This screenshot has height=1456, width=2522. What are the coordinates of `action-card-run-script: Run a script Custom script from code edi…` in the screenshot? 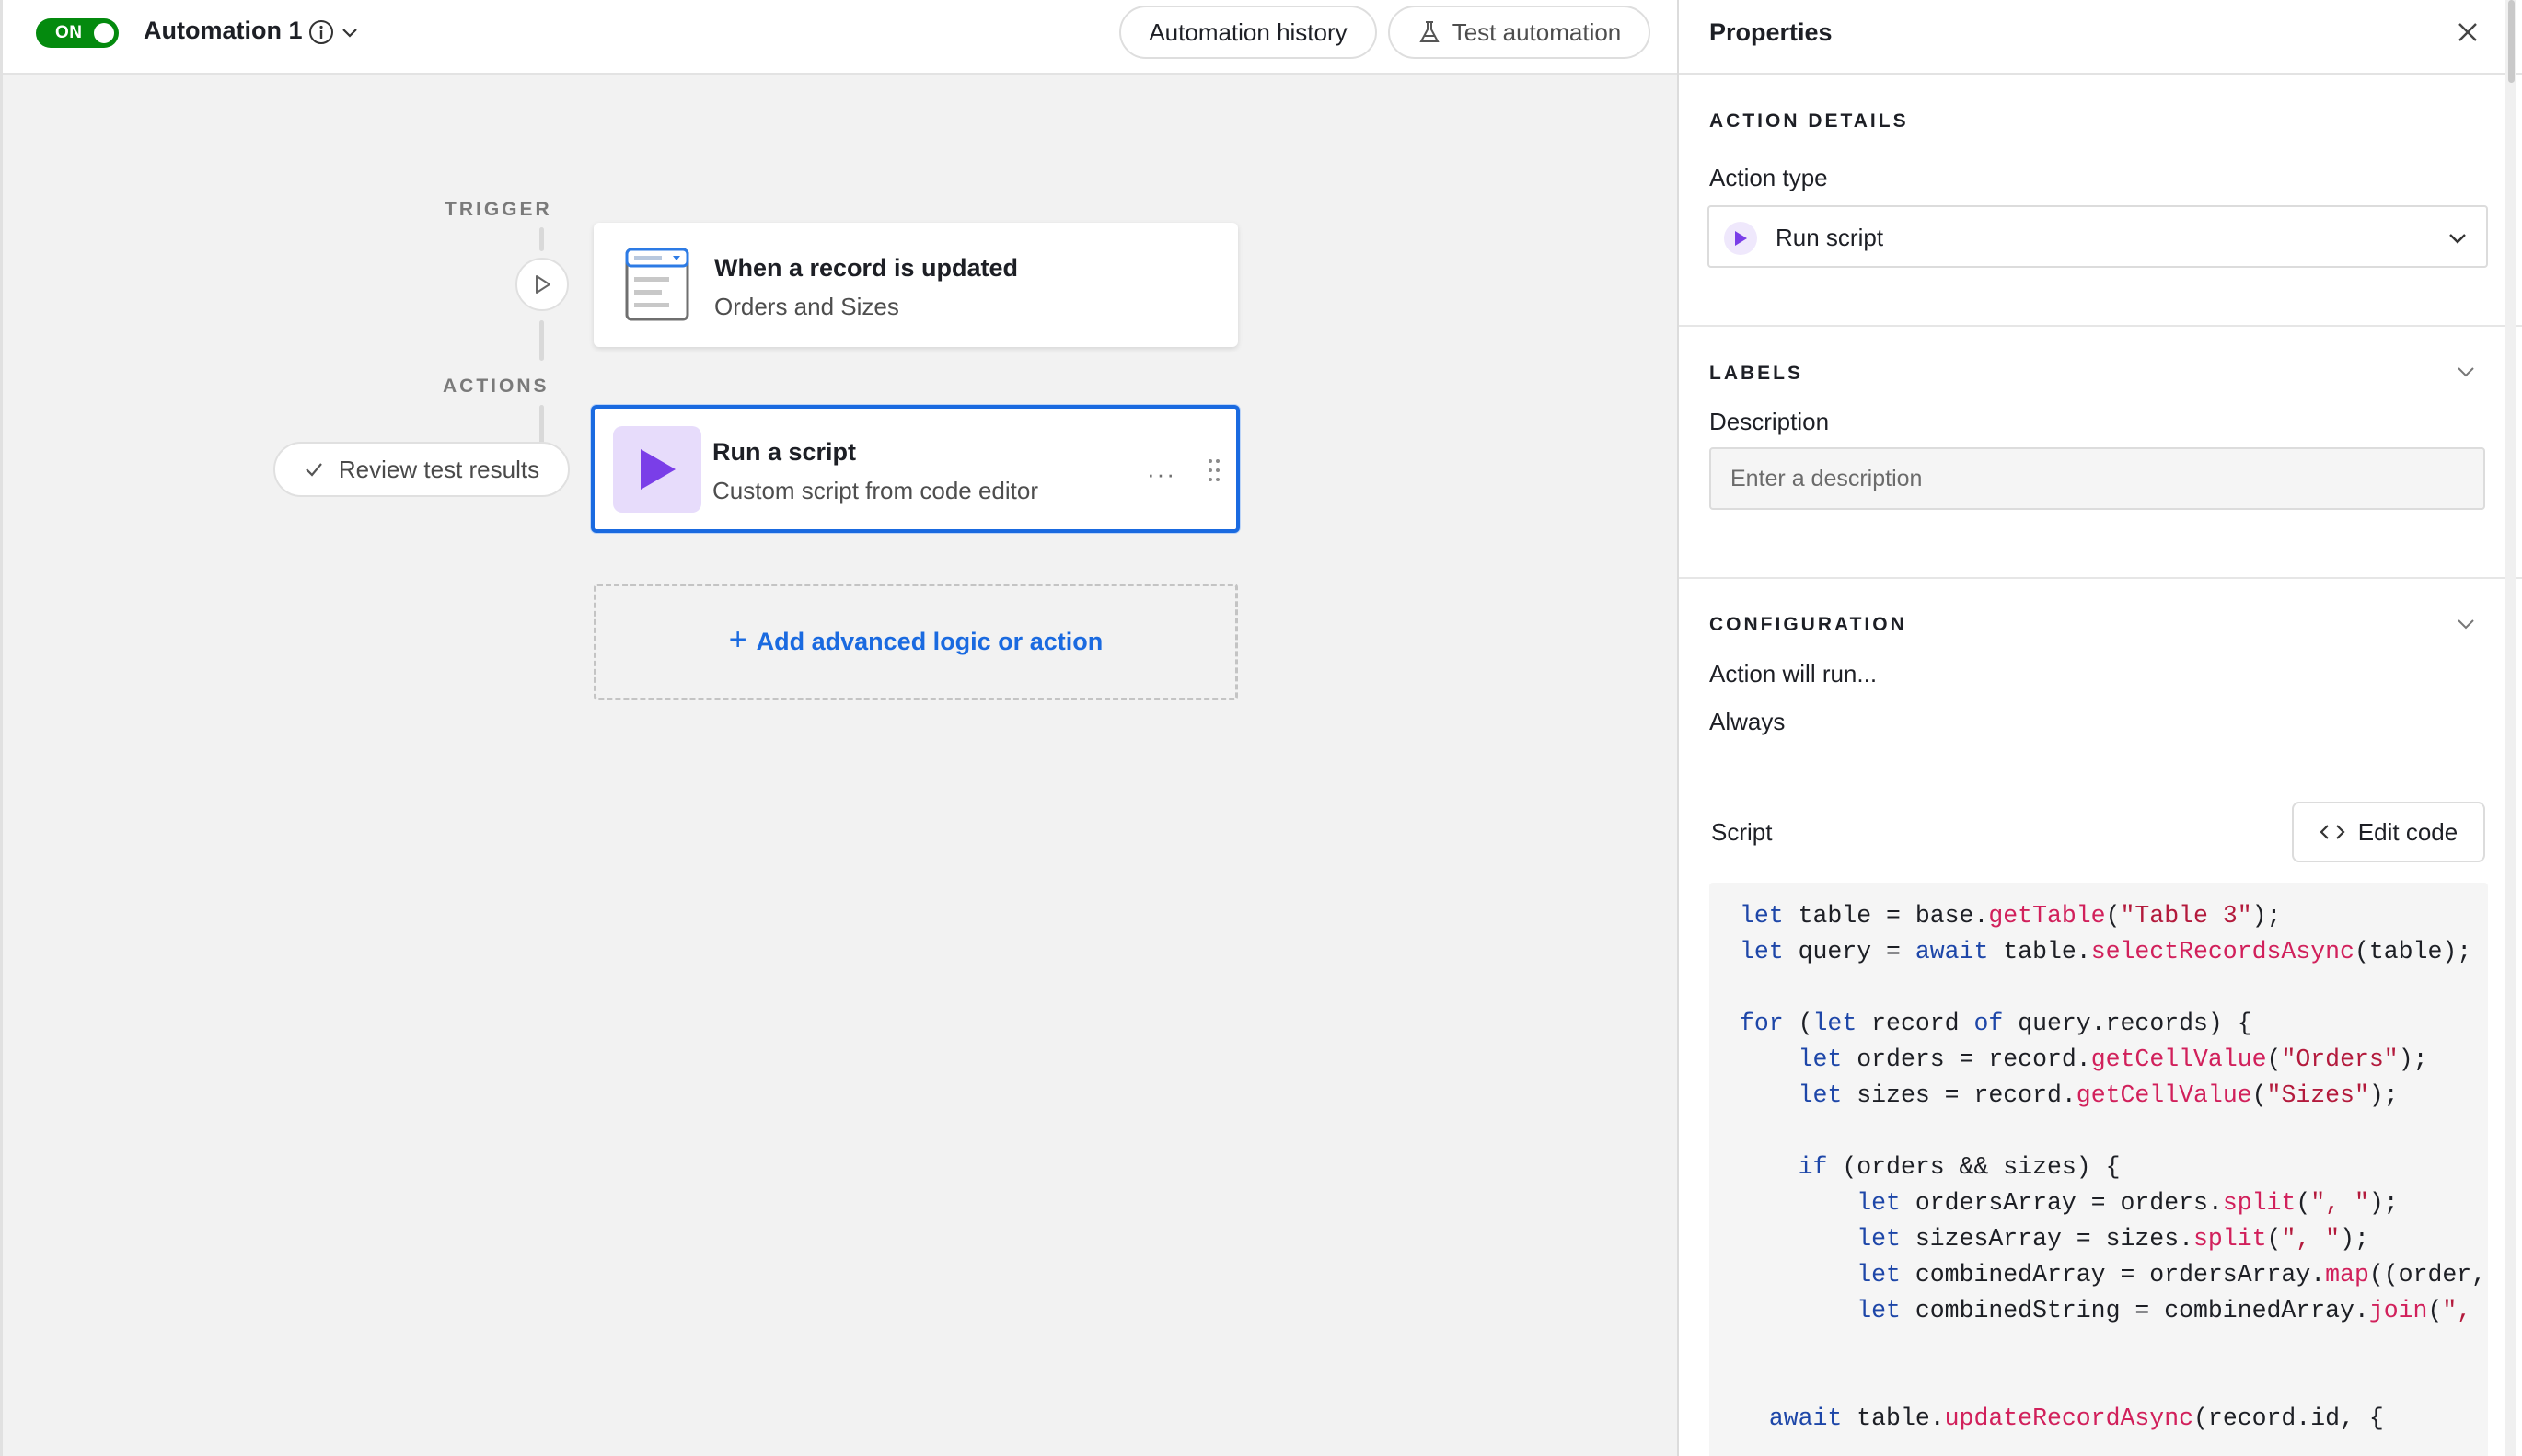 It's located at (915, 469).